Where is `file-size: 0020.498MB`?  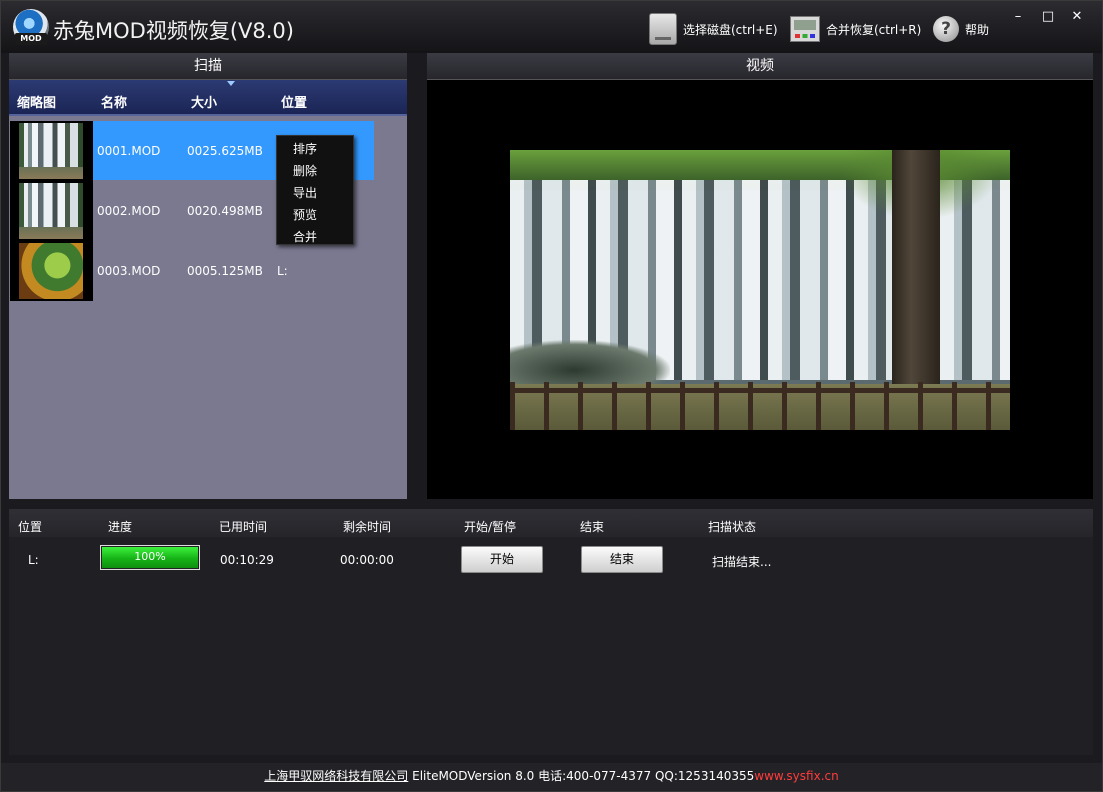
file-size: 0020.498MB is located at coordinates (225, 211).